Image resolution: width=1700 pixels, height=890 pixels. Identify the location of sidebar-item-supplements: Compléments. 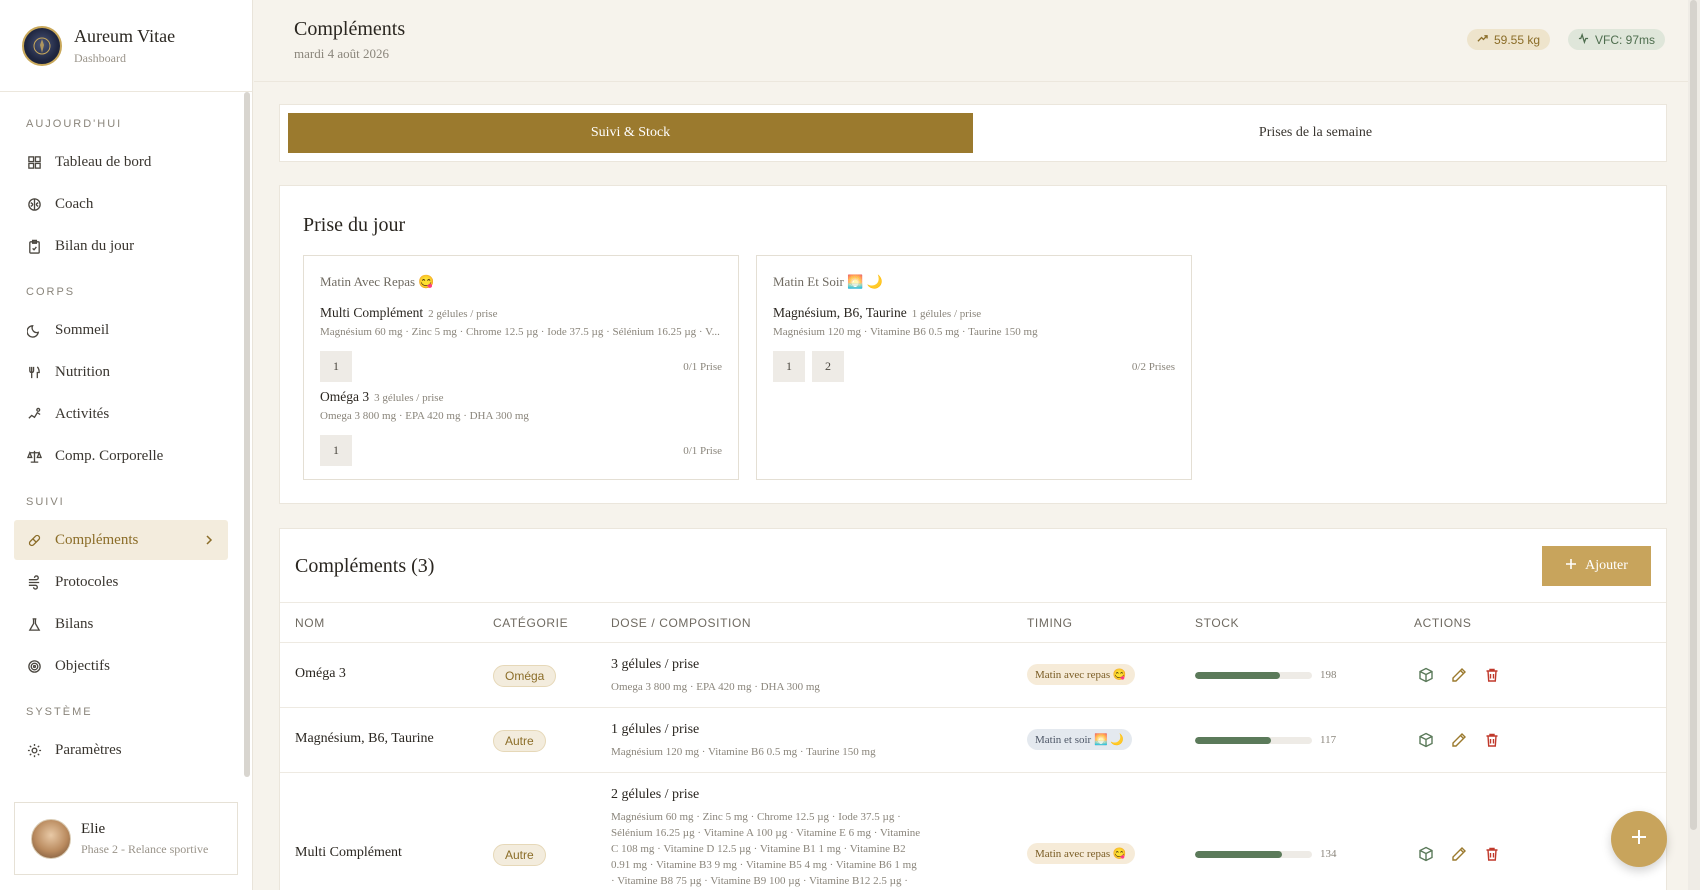
(121, 540).